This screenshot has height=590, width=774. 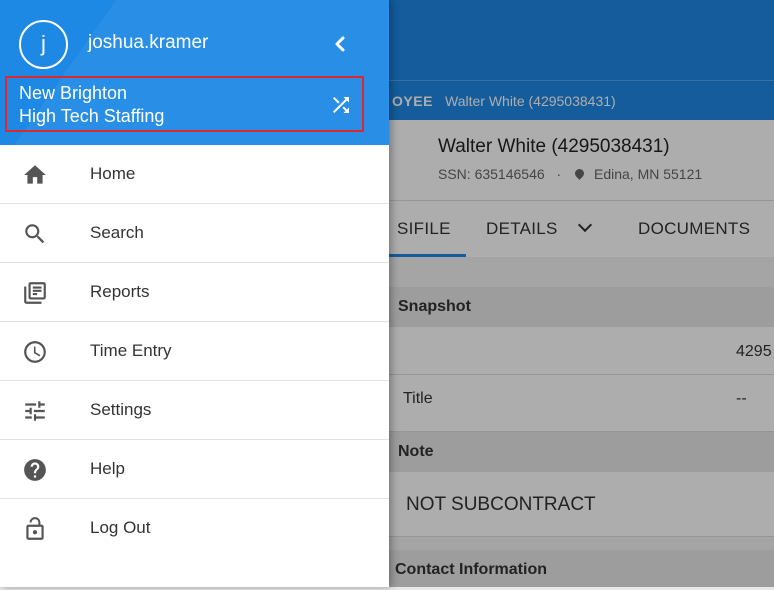 I want to click on collapse-drawer-button, so click(x=340, y=44).